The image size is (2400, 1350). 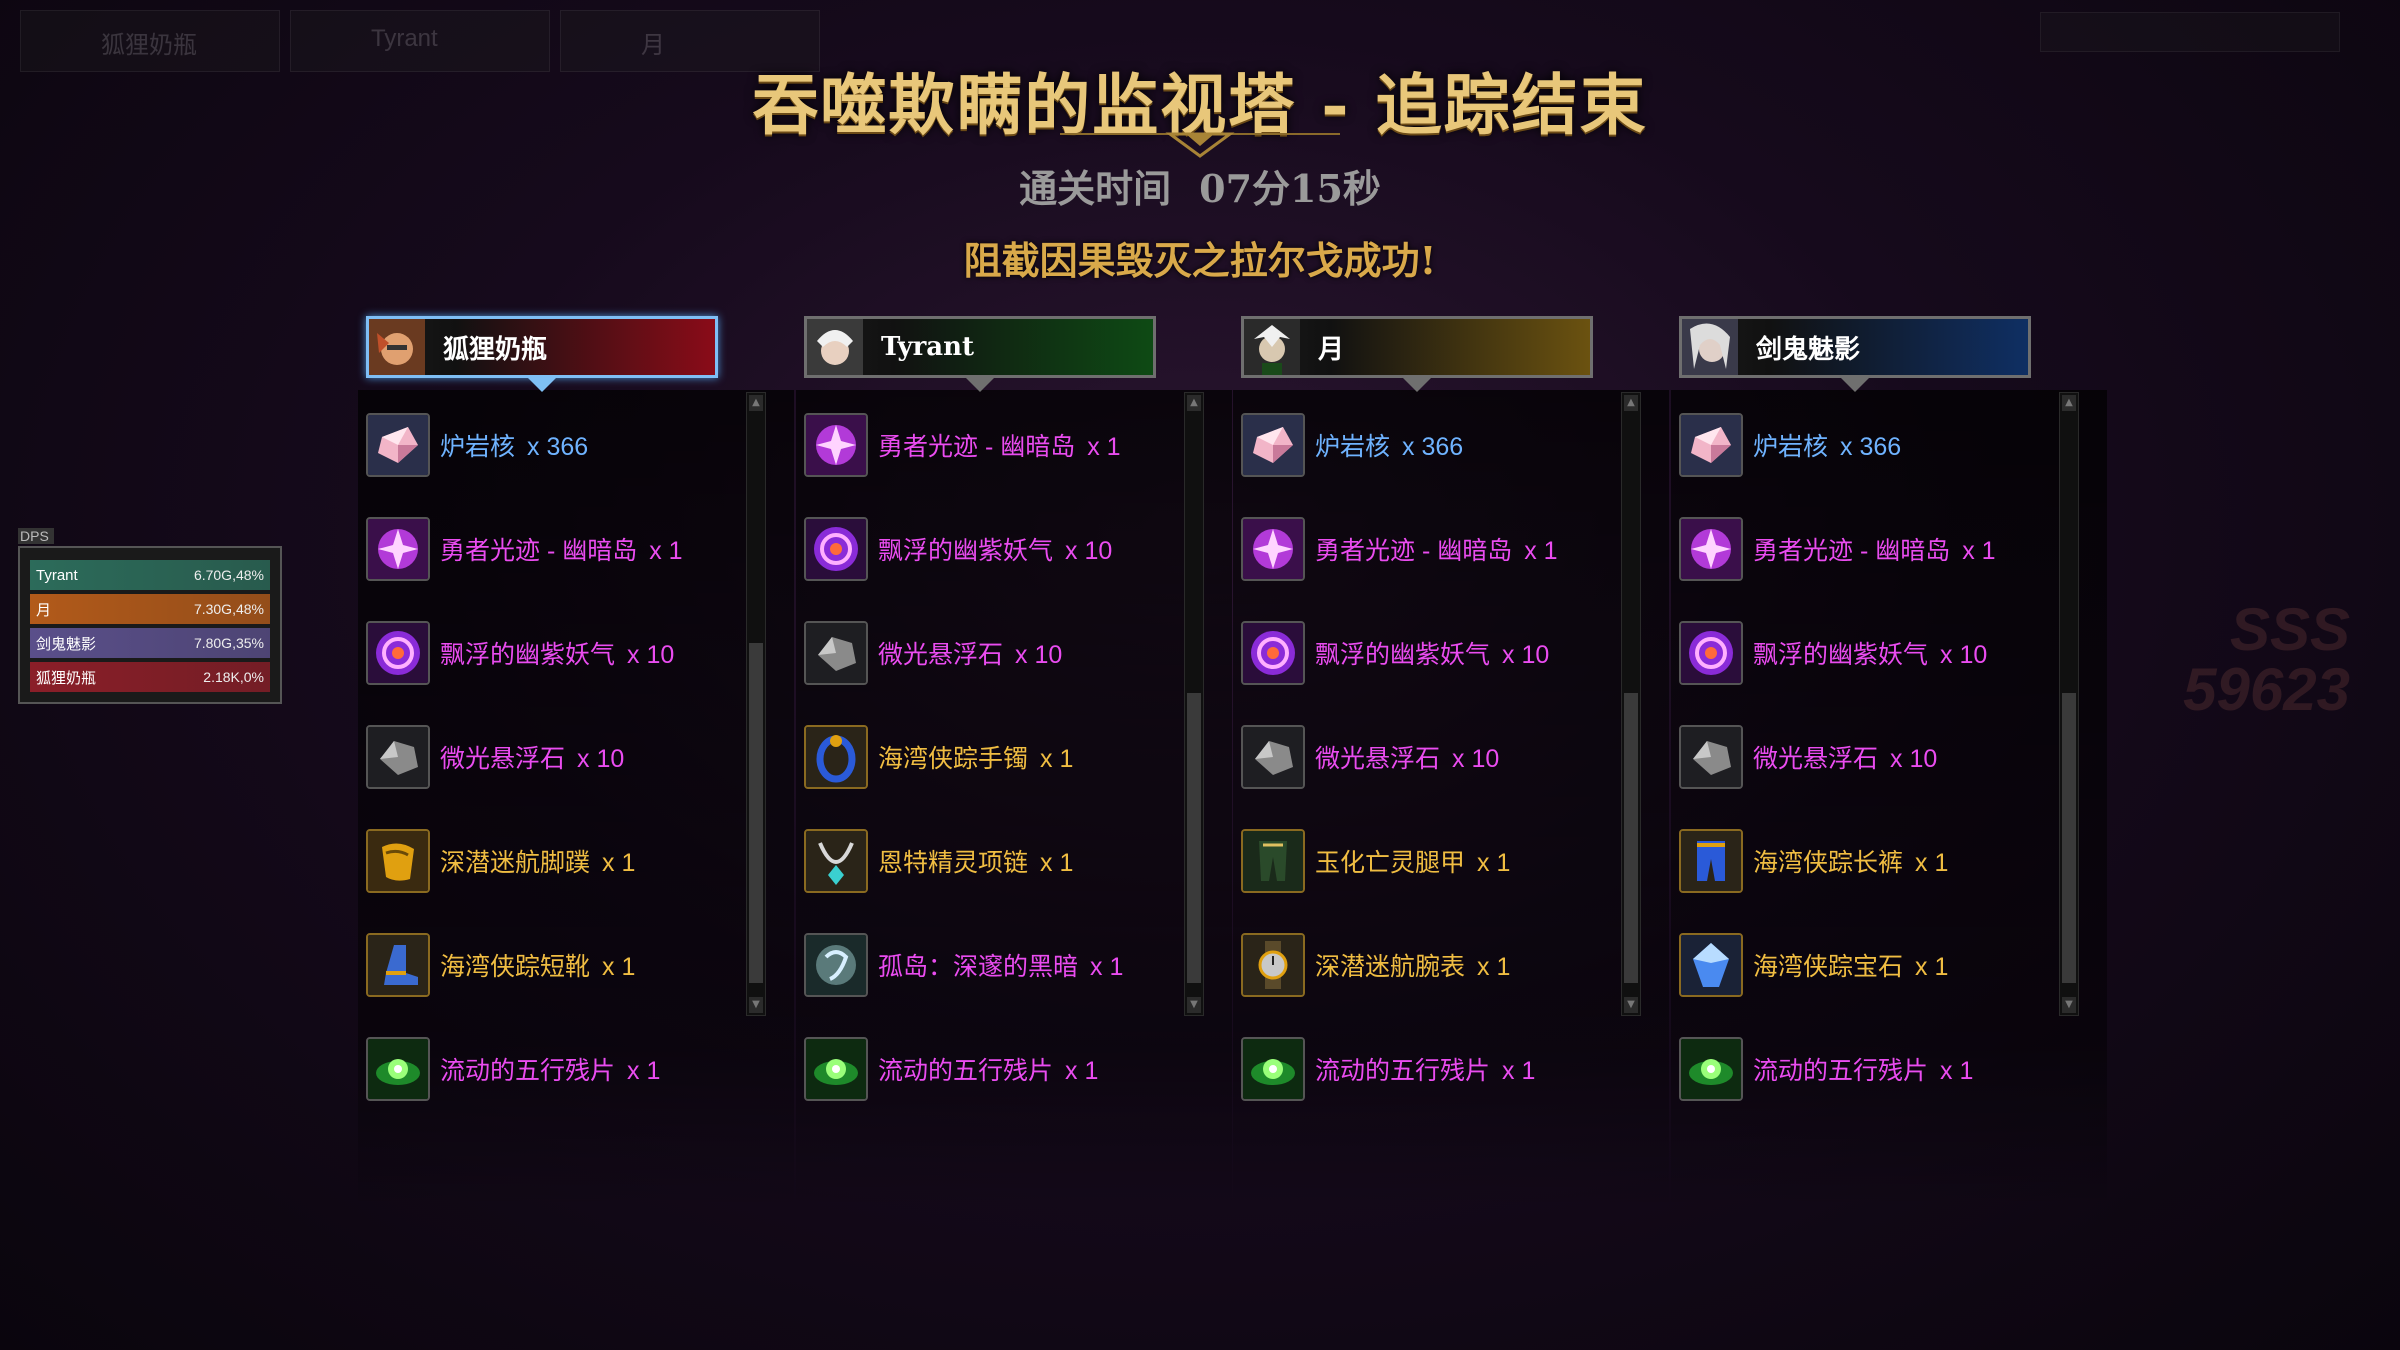 What do you see at coordinates (1711, 861) in the screenshot?
I see `pants-icon` at bounding box center [1711, 861].